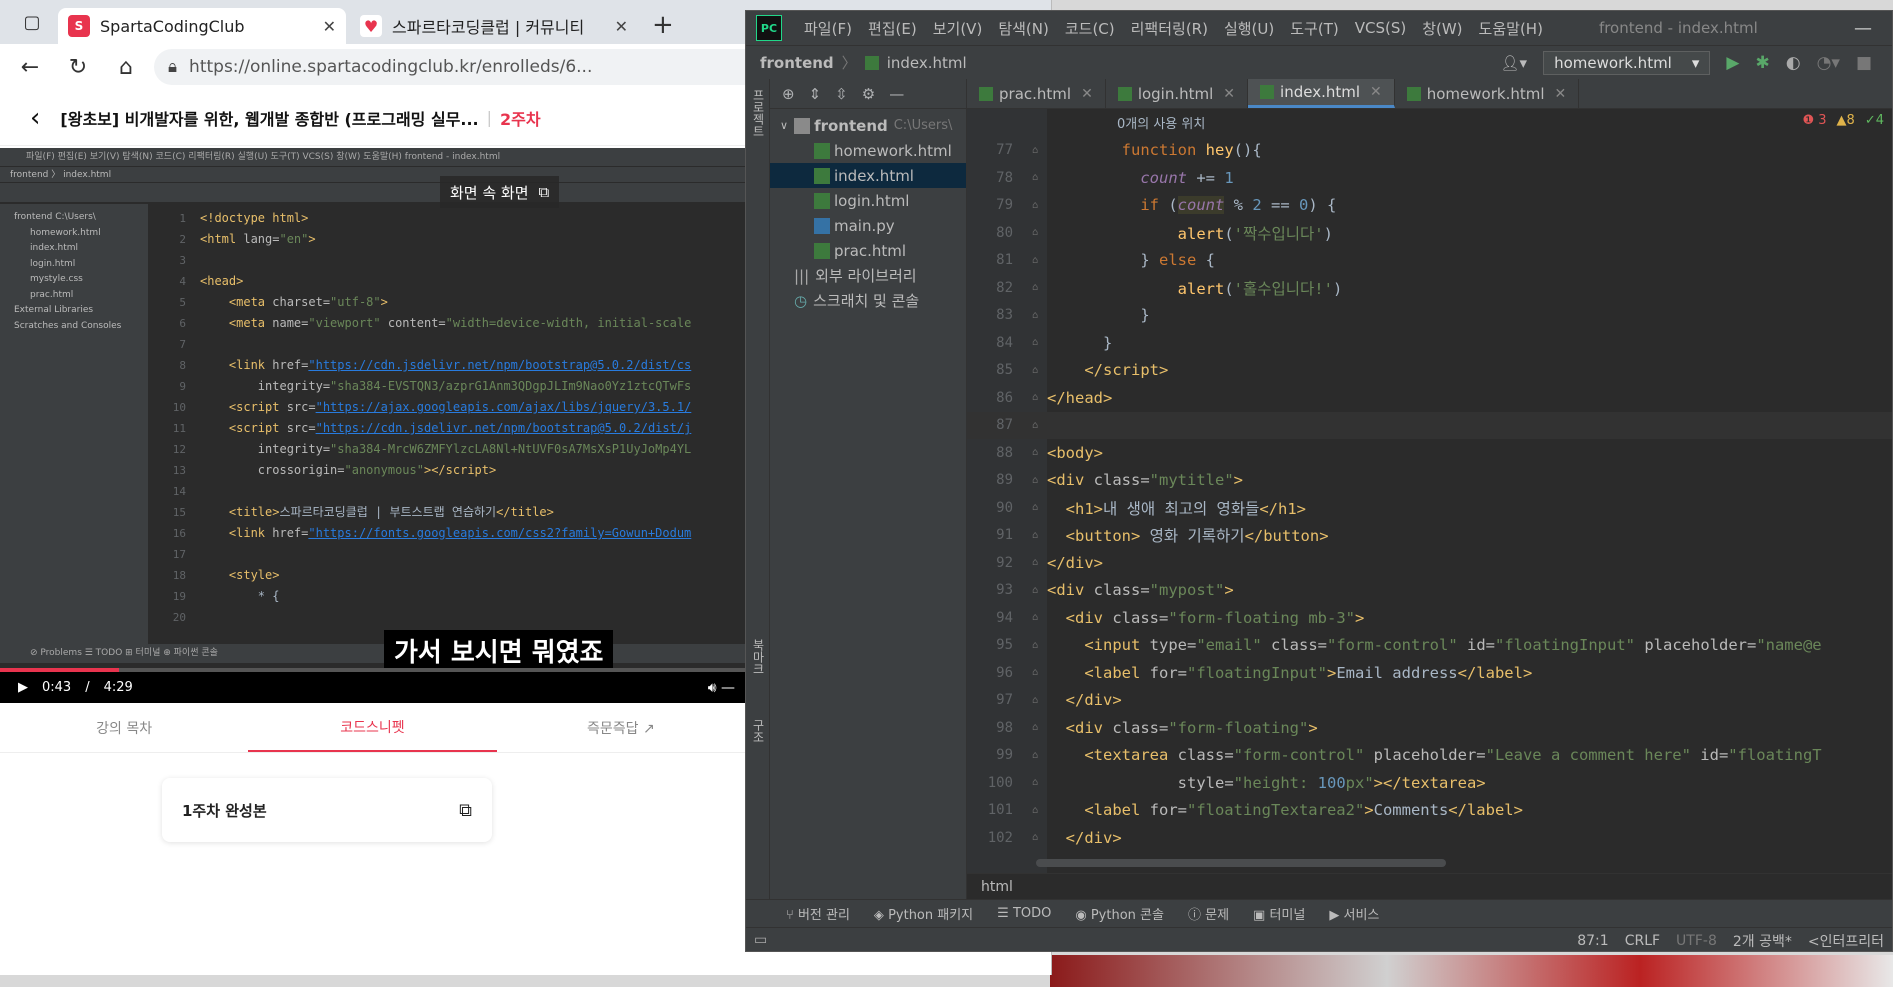  What do you see at coordinates (30, 67) in the screenshot?
I see `back-arrow-icon: ←` at bounding box center [30, 67].